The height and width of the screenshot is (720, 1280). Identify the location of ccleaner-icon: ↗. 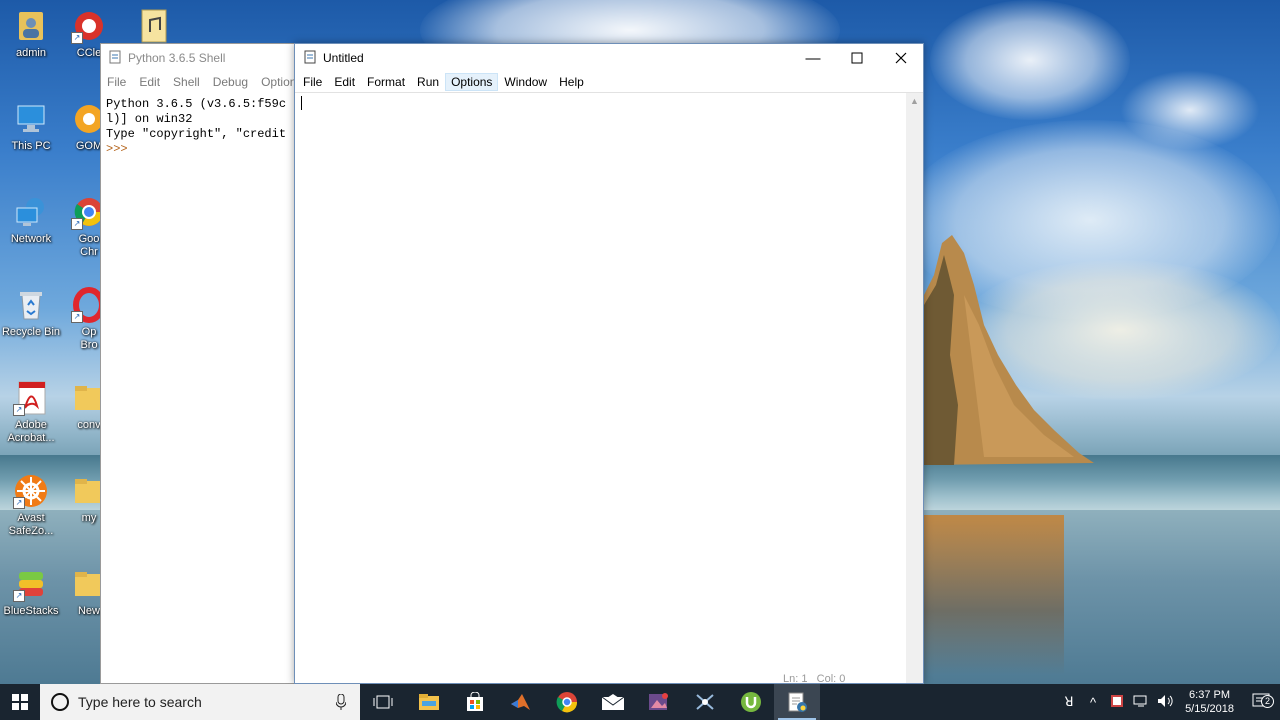
(89, 26).